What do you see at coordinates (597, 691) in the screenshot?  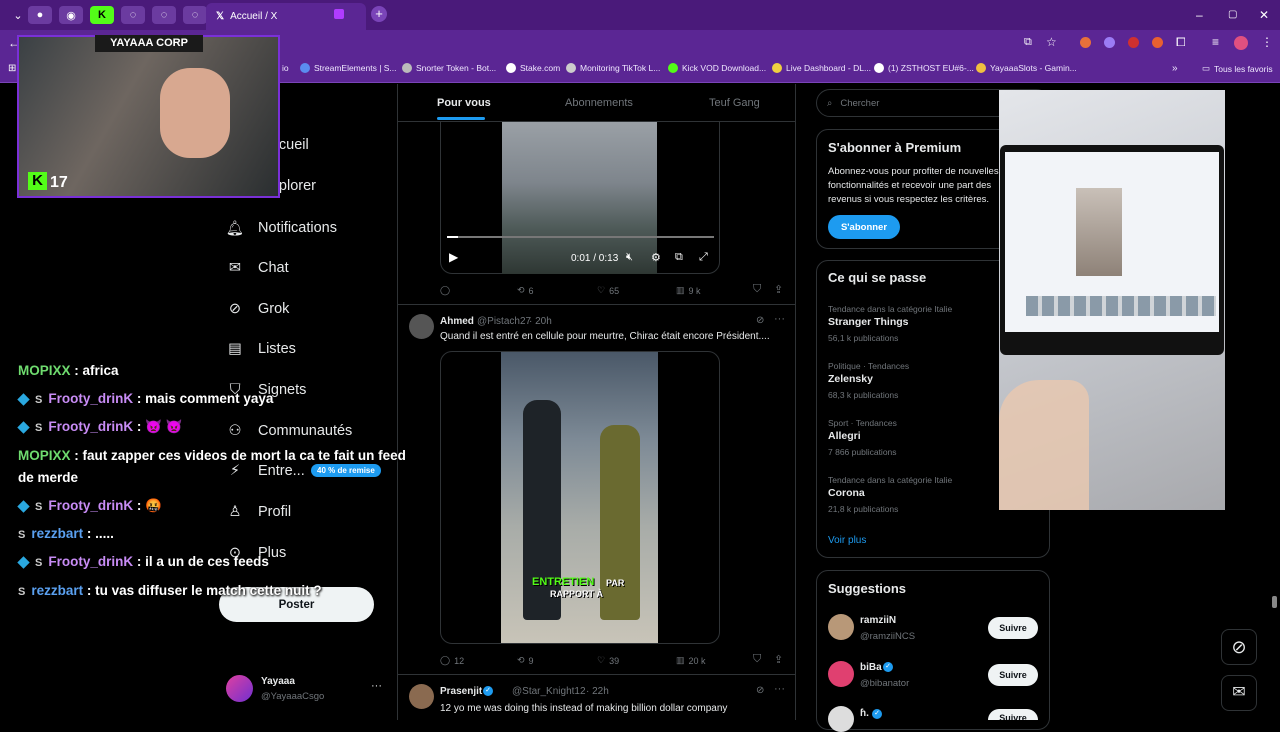 I see `post-time: · 22h` at bounding box center [597, 691].